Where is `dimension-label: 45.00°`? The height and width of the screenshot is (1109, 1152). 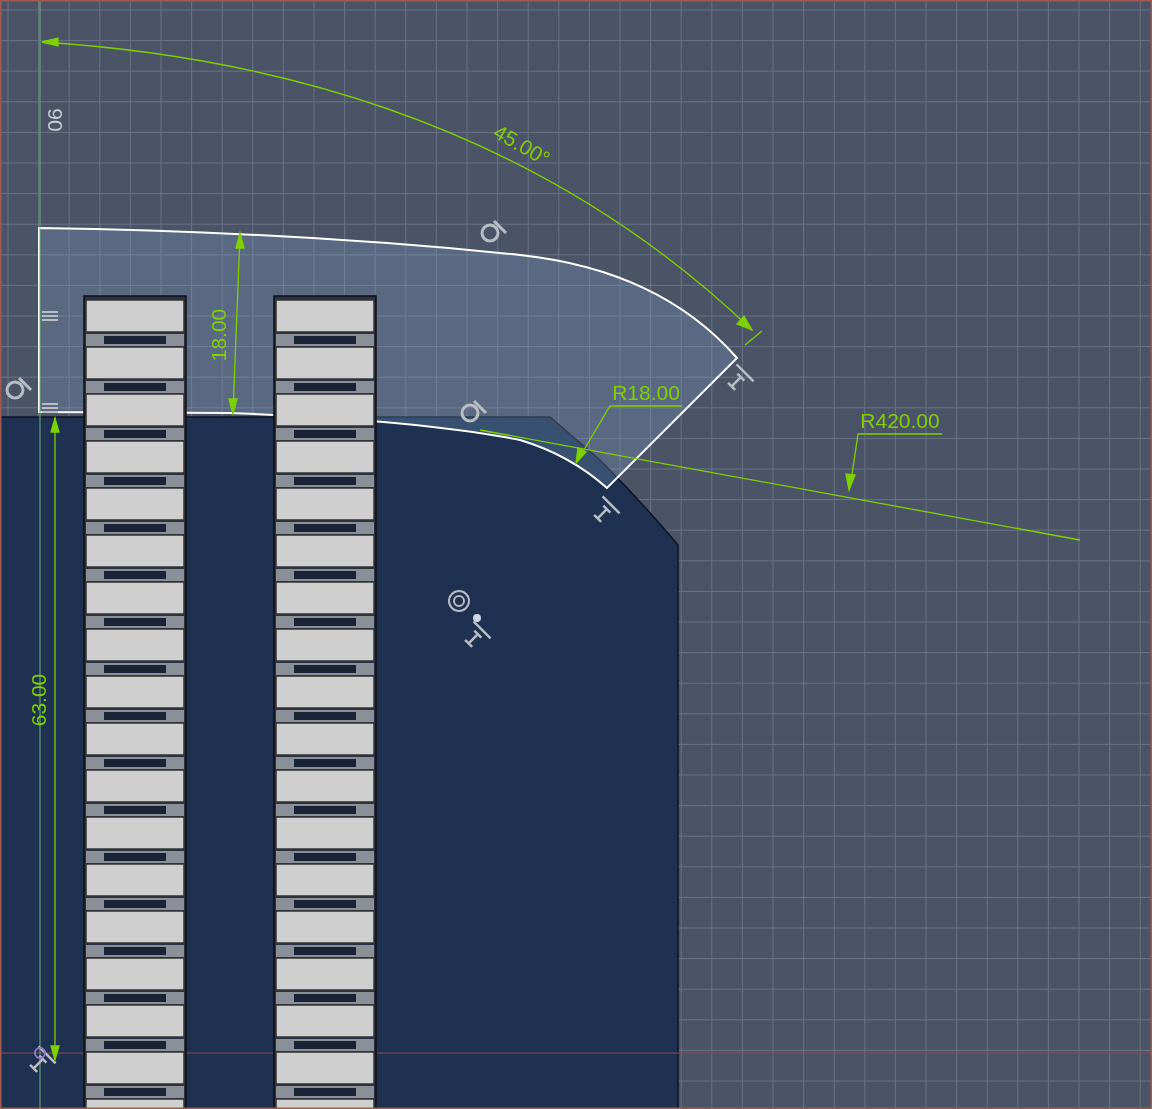 dimension-label: 45.00° is located at coordinates (522, 145).